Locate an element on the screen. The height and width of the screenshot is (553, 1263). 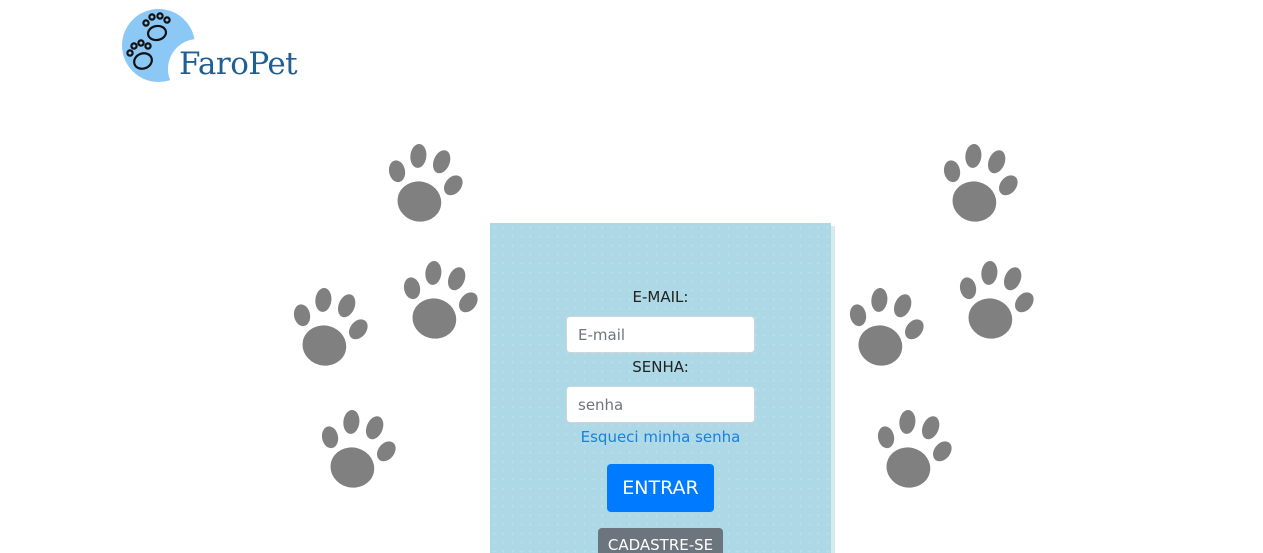
email-input is located at coordinates (660, 334).